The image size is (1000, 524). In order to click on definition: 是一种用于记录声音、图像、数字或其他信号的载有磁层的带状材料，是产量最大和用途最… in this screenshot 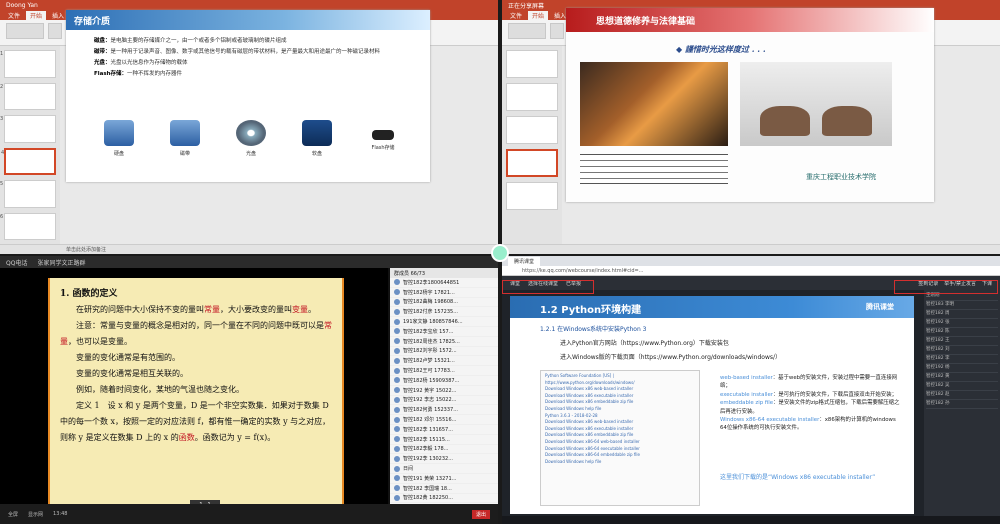, I will do `click(245, 52)`.